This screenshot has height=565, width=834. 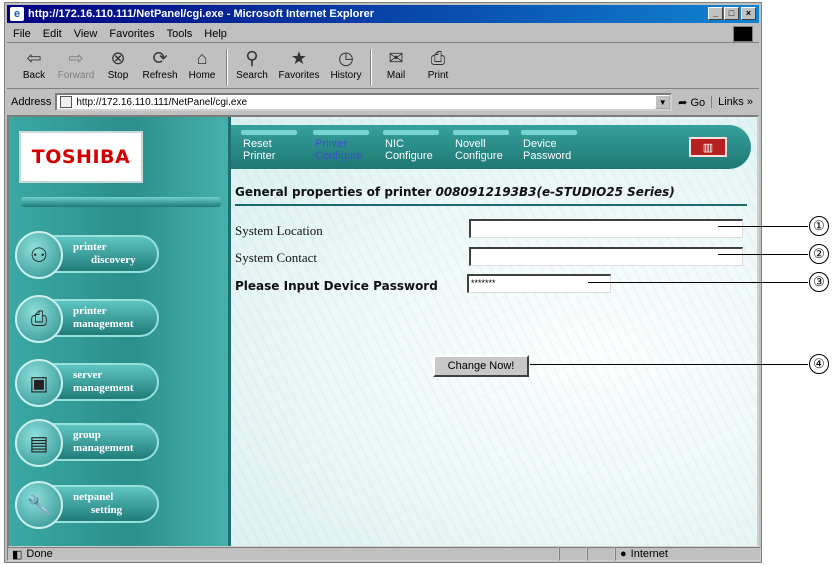 I want to click on print-icon: ⎙, so click(x=438, y=58).